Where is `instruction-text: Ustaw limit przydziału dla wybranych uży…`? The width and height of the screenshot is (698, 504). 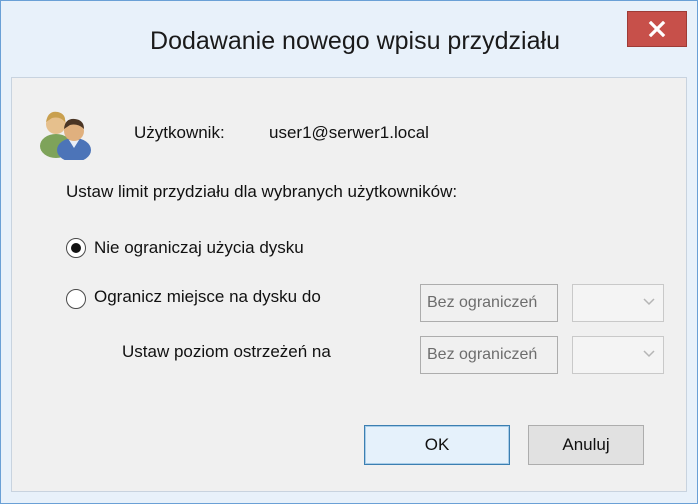
instruction-text: Ustaw limit przydziału dla wybranych uży… is located at coordinates (262, 191).